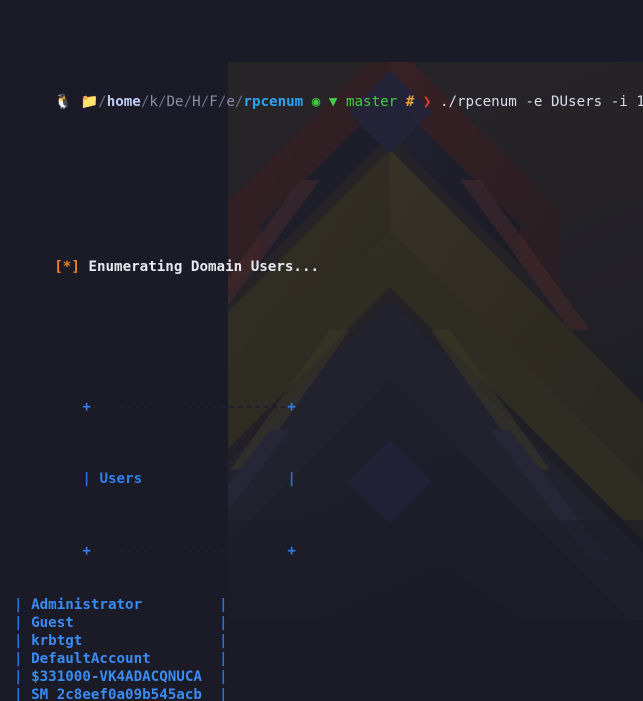 The width and height of the screenshot is (643, 701). Describe the element at coordinates (189, 407) in the screenshot. I see `table-rule-dashes-top: -----------------------` at that location.